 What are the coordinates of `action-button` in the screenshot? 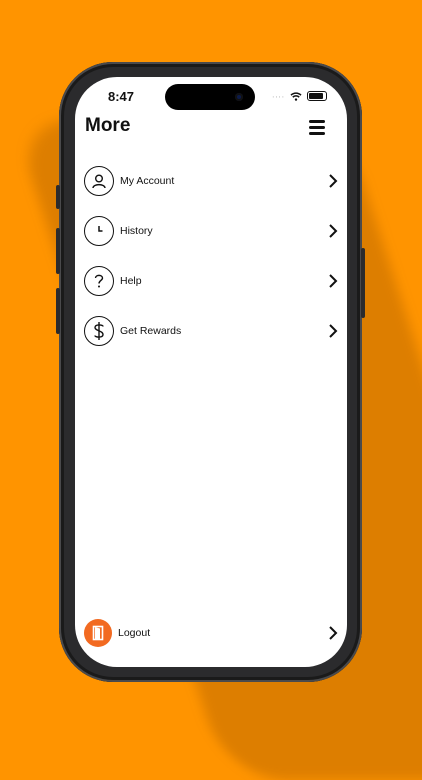 It's located at (58, 197).